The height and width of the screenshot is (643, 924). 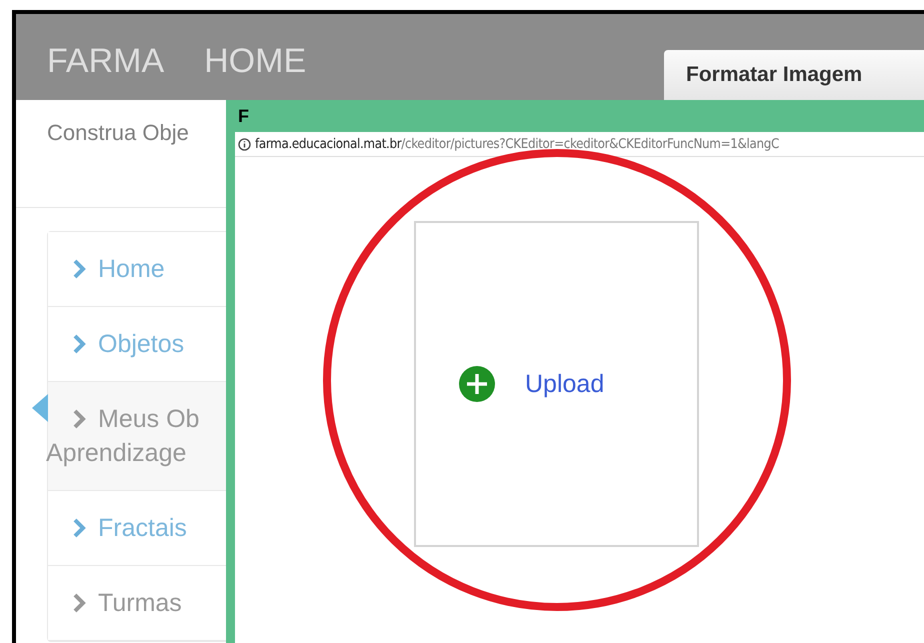 I want to click on popup-title: F, so click(x=243, y=116).